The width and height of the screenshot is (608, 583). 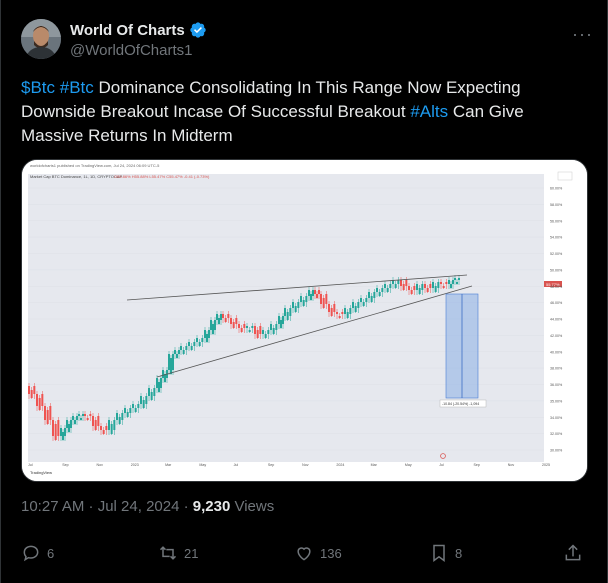 I want to click on more-options-icon: ···, so click(x=582, y=34).